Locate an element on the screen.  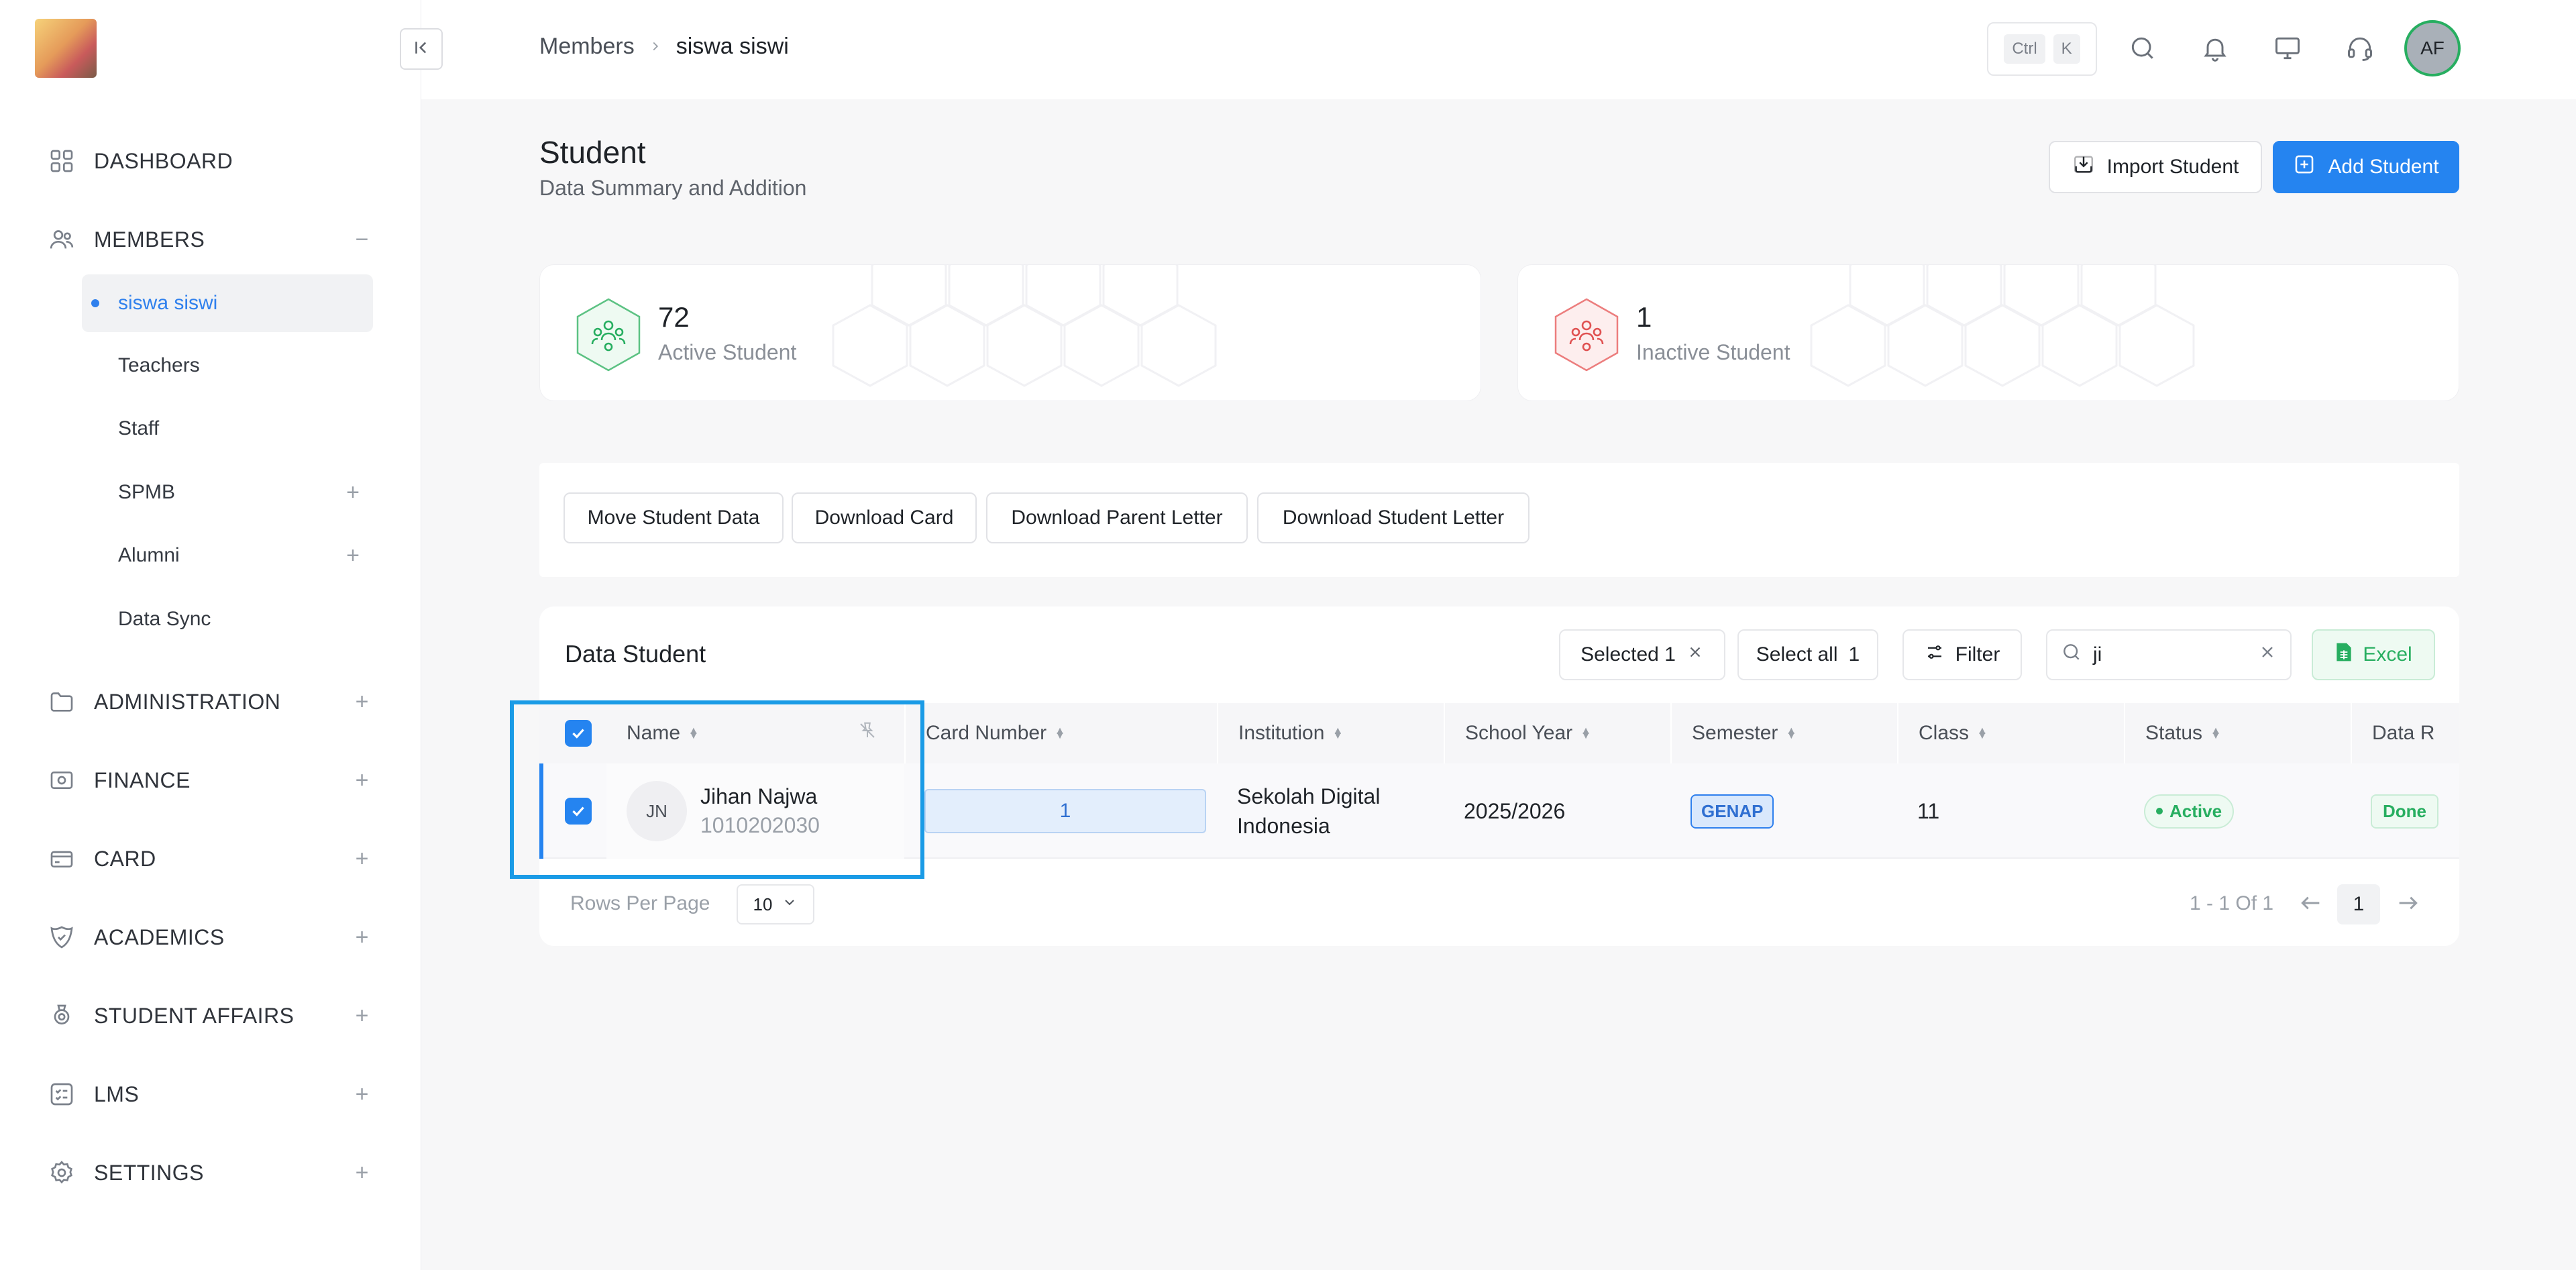
nav-academics: ACADEMICS + is located at coordinates (208, 937).